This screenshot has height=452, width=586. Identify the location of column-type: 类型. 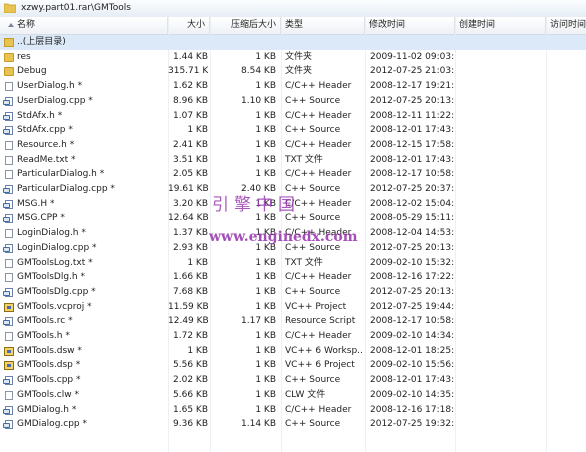
(323, 25).